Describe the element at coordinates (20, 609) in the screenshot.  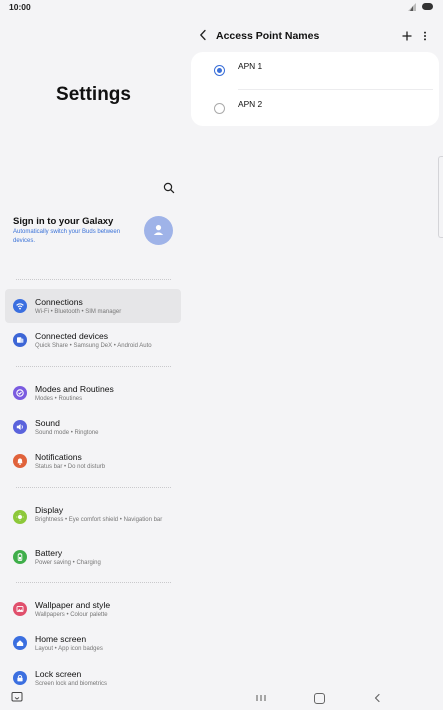
I see `wallpaper-icon` at that location.